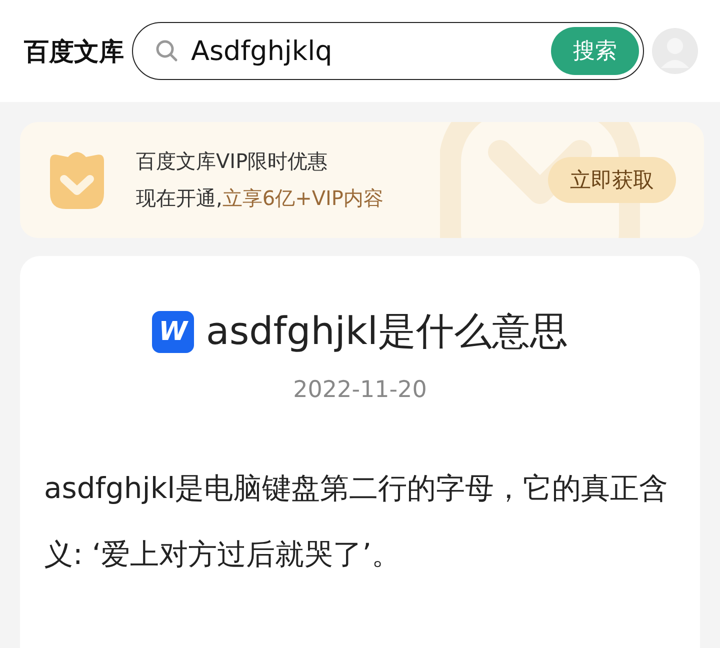 The height and width of the screenshot is (648, 720). I want to click on promo-title: 百度文库VIP限时优惠, so click(232, 161).